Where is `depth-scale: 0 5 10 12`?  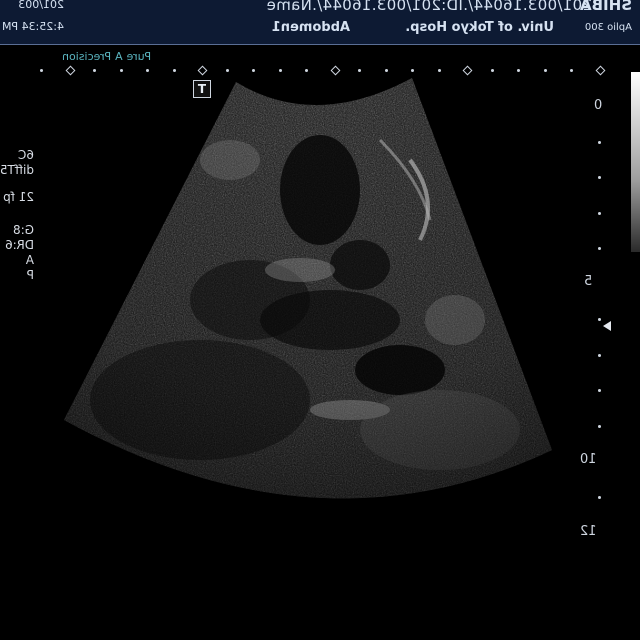
depth-scale: 0 5 10 12 is located at coordinates (598, 321).